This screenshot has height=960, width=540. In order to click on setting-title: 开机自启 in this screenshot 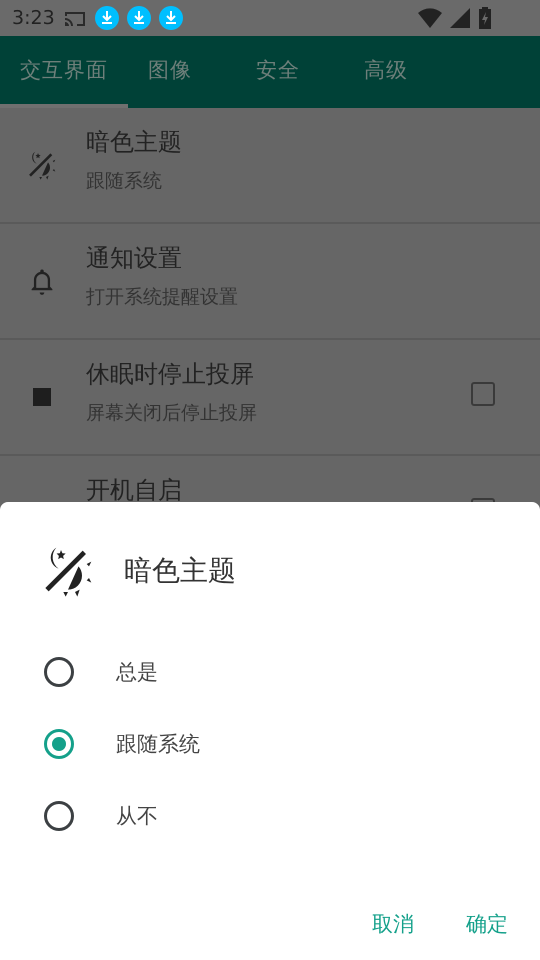, I will do `click(134, 490)`.